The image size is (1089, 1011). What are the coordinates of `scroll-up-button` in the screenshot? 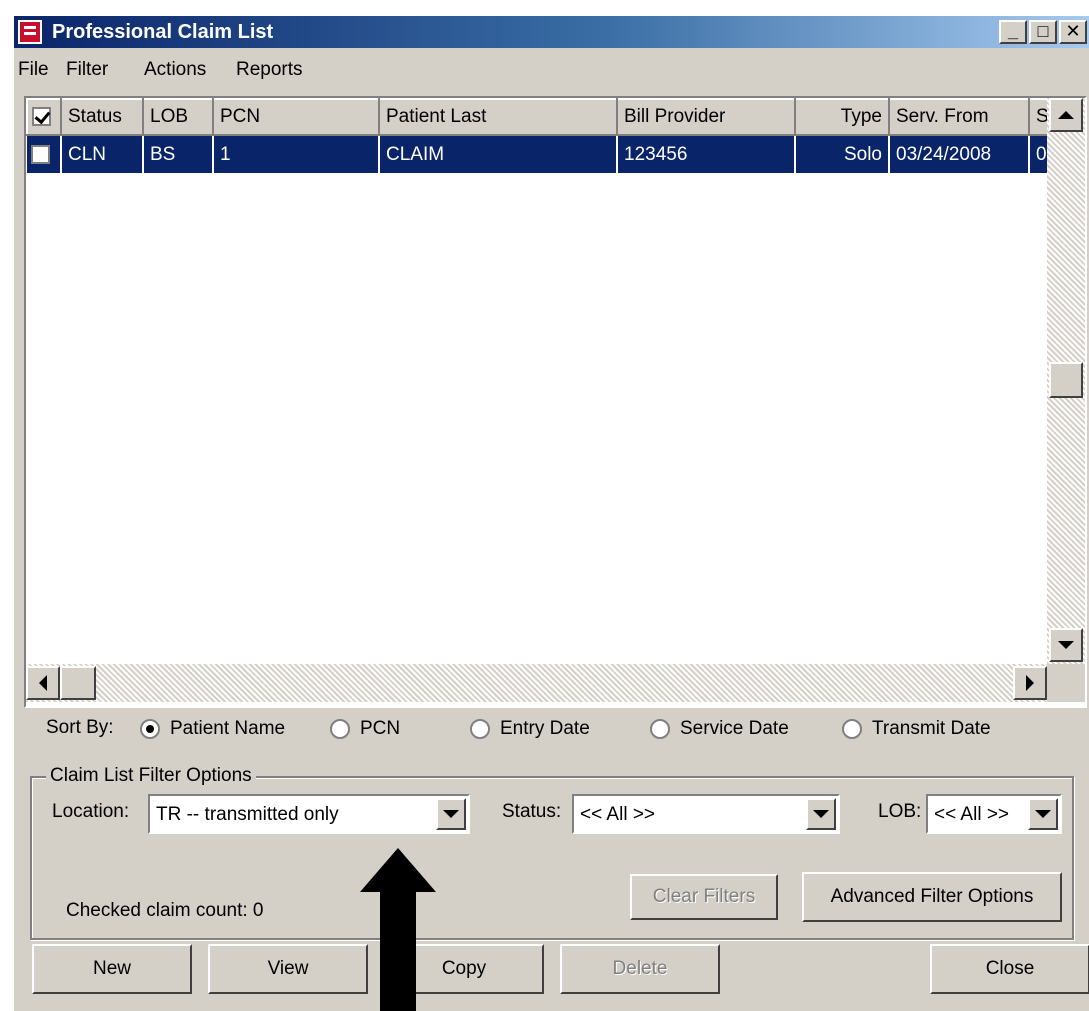 It's located at (1066, 115).